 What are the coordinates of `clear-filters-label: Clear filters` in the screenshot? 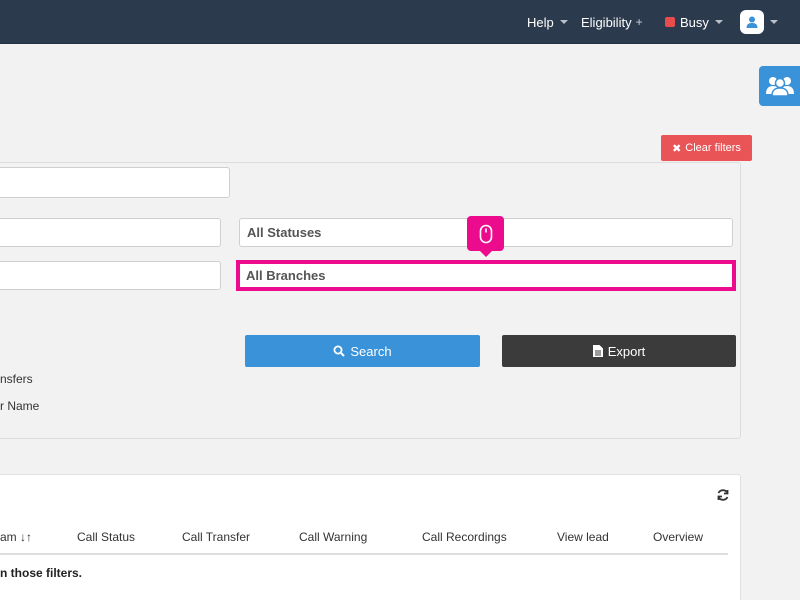 It's located at (713, 148).